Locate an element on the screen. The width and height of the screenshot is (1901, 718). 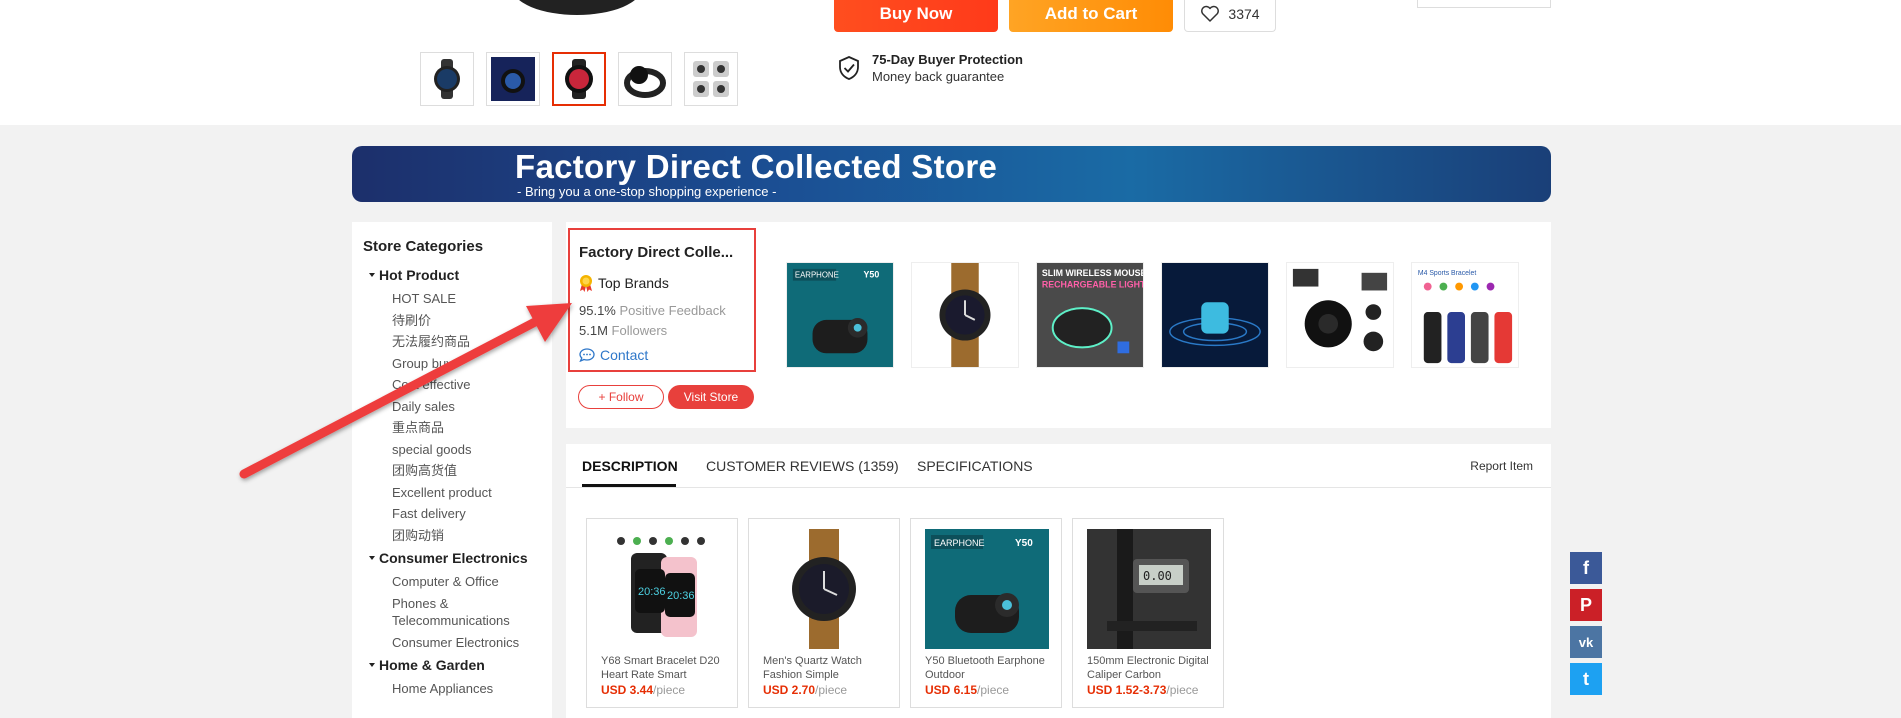
category-head-consumer-electronics: Consumer Electronics is located at coordinates (460, 558).